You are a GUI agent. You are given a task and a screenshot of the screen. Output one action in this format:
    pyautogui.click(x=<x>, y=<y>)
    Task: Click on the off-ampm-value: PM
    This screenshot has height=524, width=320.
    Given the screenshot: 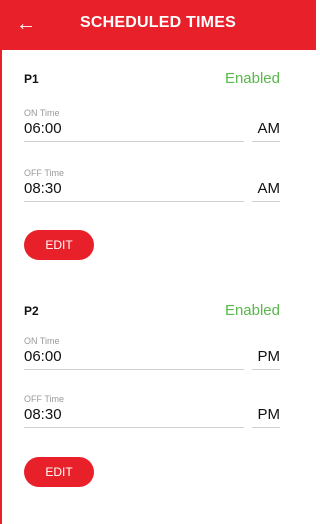 What is the action you would take?
    pyautogui.click(x=266, y=417)
    